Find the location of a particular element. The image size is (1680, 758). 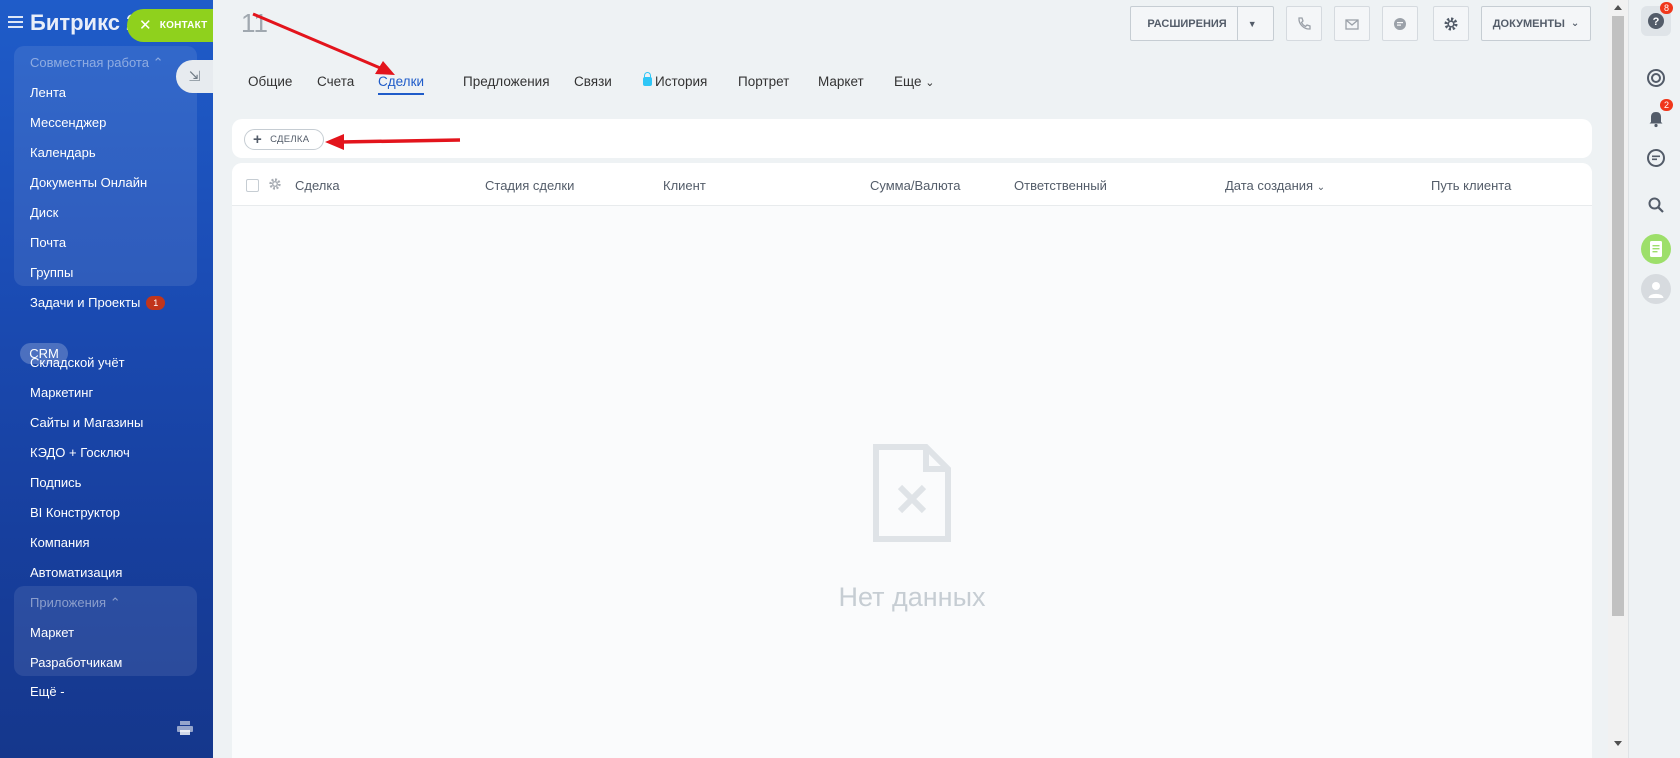

extensions-button: РАСШИРЕНИЯ ▼ is located at coordinates (1202, 23).